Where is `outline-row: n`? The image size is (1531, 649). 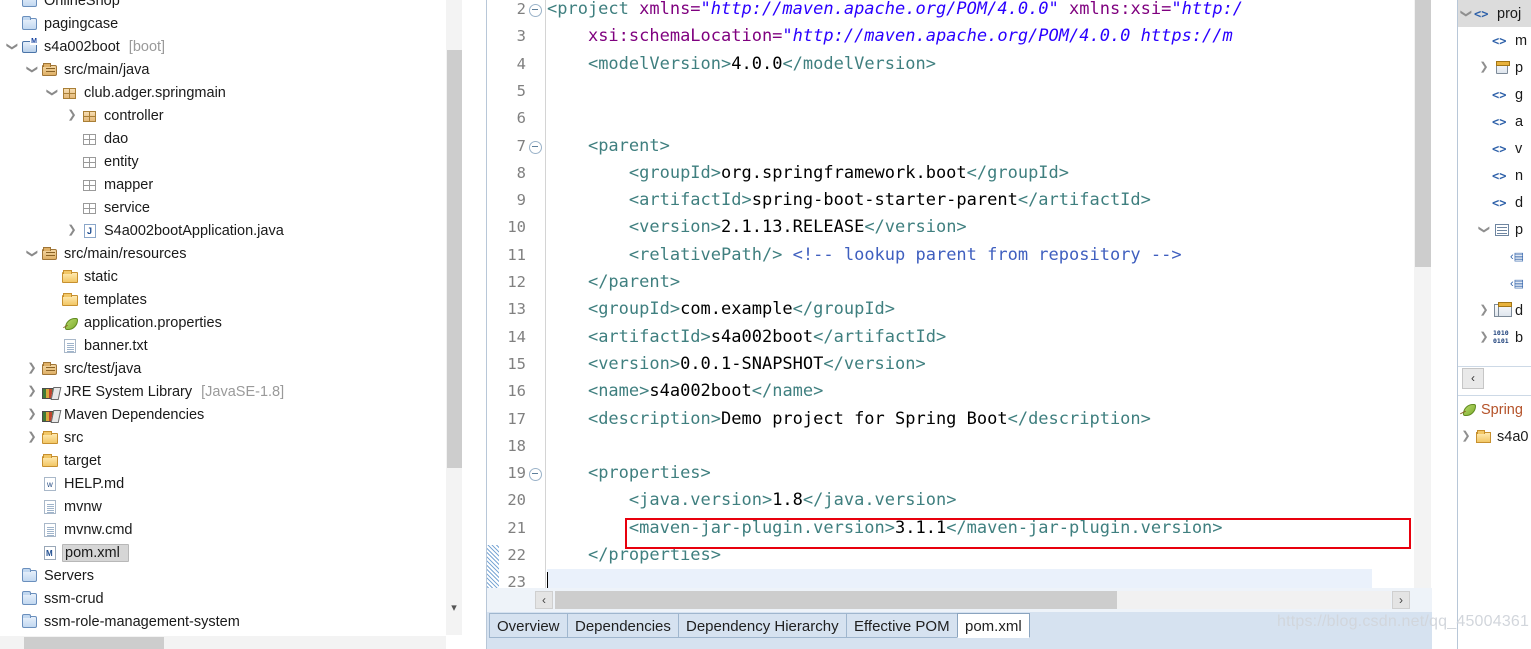 outline-row: n is located at coordinates (1494, 175).